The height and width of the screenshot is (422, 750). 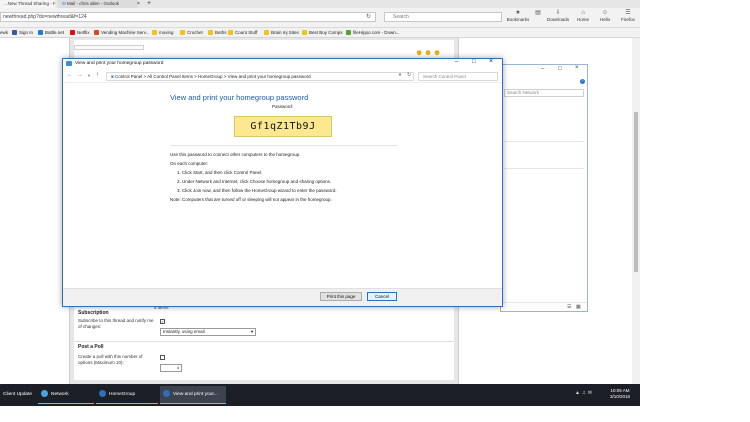 I want to click on active-indicator, so click(x=127, y=403).